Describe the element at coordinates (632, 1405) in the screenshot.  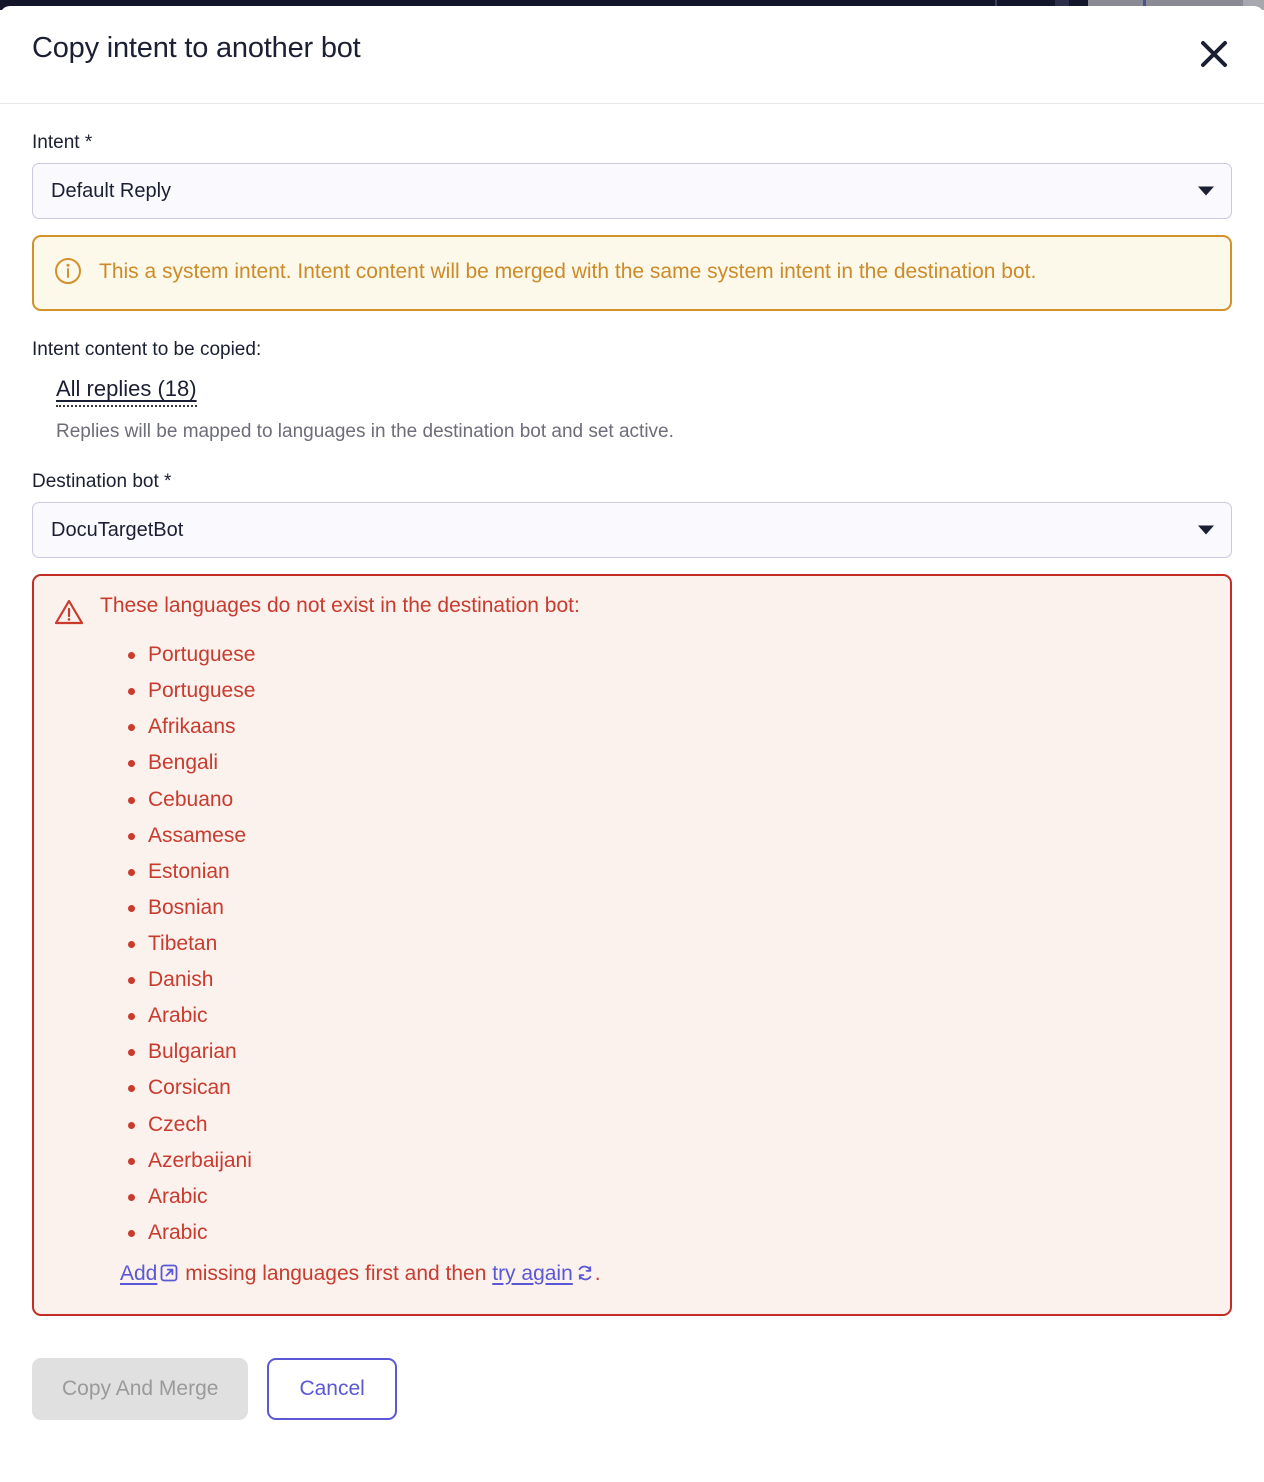
I see `dialog-actions: Copy And Merge Cancel` at that location.